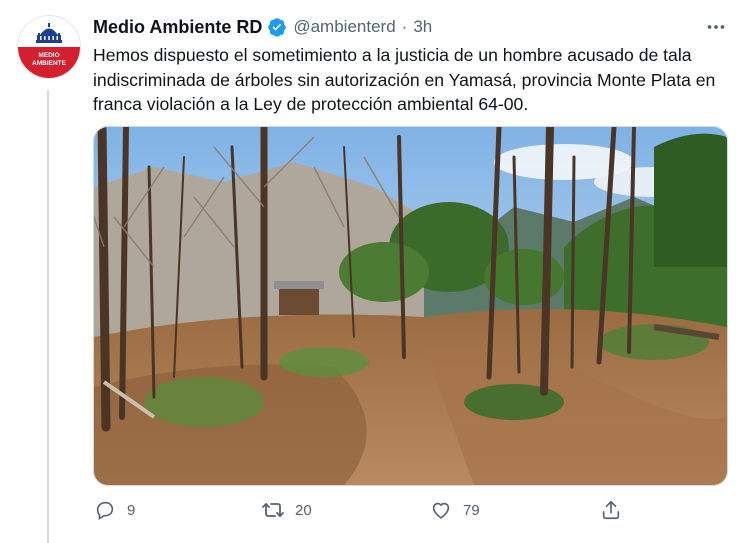  Describe the element at coordinates (49, 63) in the screenshot. I see `avatar-text-line2: AMBIENTE` at that location.